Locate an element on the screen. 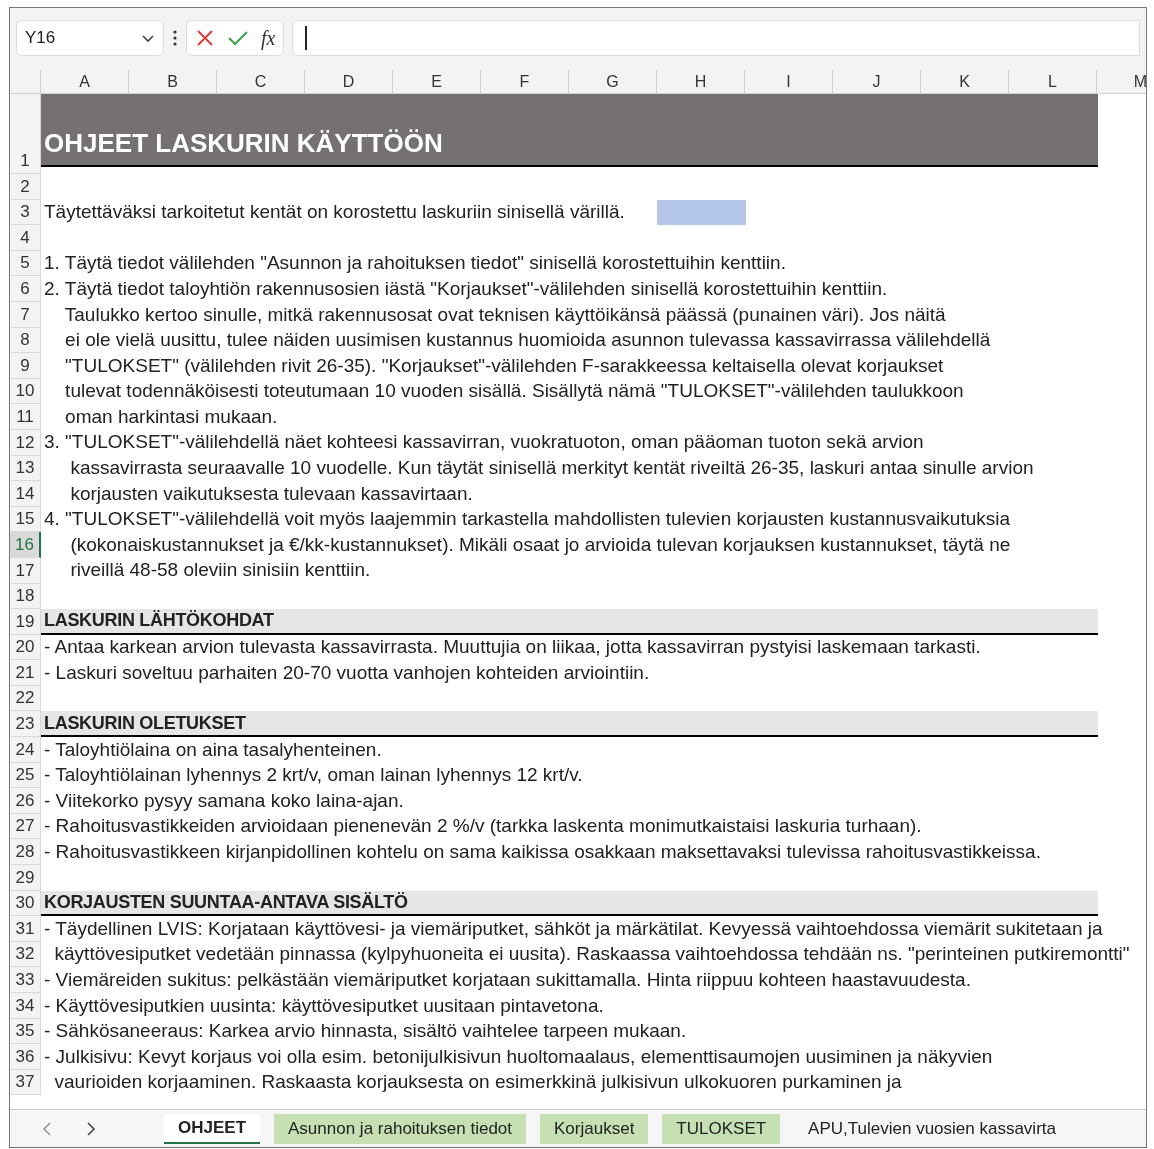  cell-text: "TULOKSET" (välilehden rivit 26-35). "Korjaukset"-välilehden F-sarakkeessa keltaisella olevat korjaukset is located at coordinates (504, 365).